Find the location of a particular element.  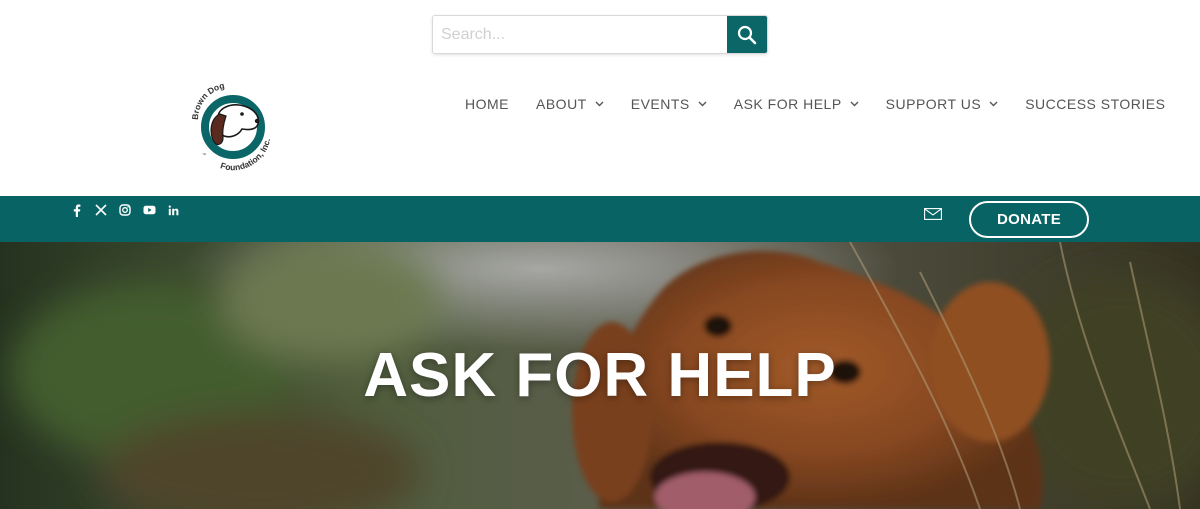

nav-item-support-us: SUPPORT US is located at coordinates (942, 104).